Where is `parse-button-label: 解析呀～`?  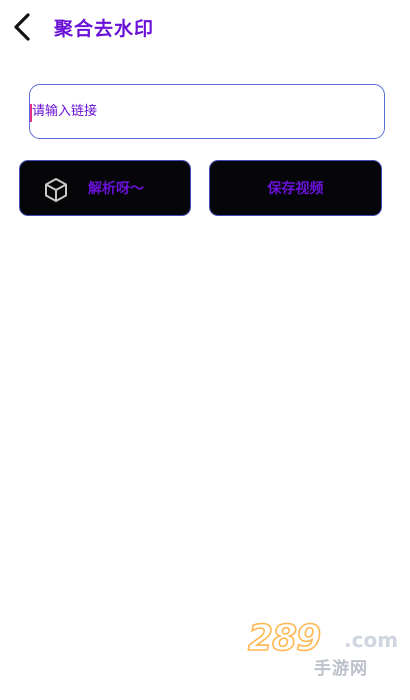
parse-button-label: 解析呀～ is located at coordinates (116, 189).